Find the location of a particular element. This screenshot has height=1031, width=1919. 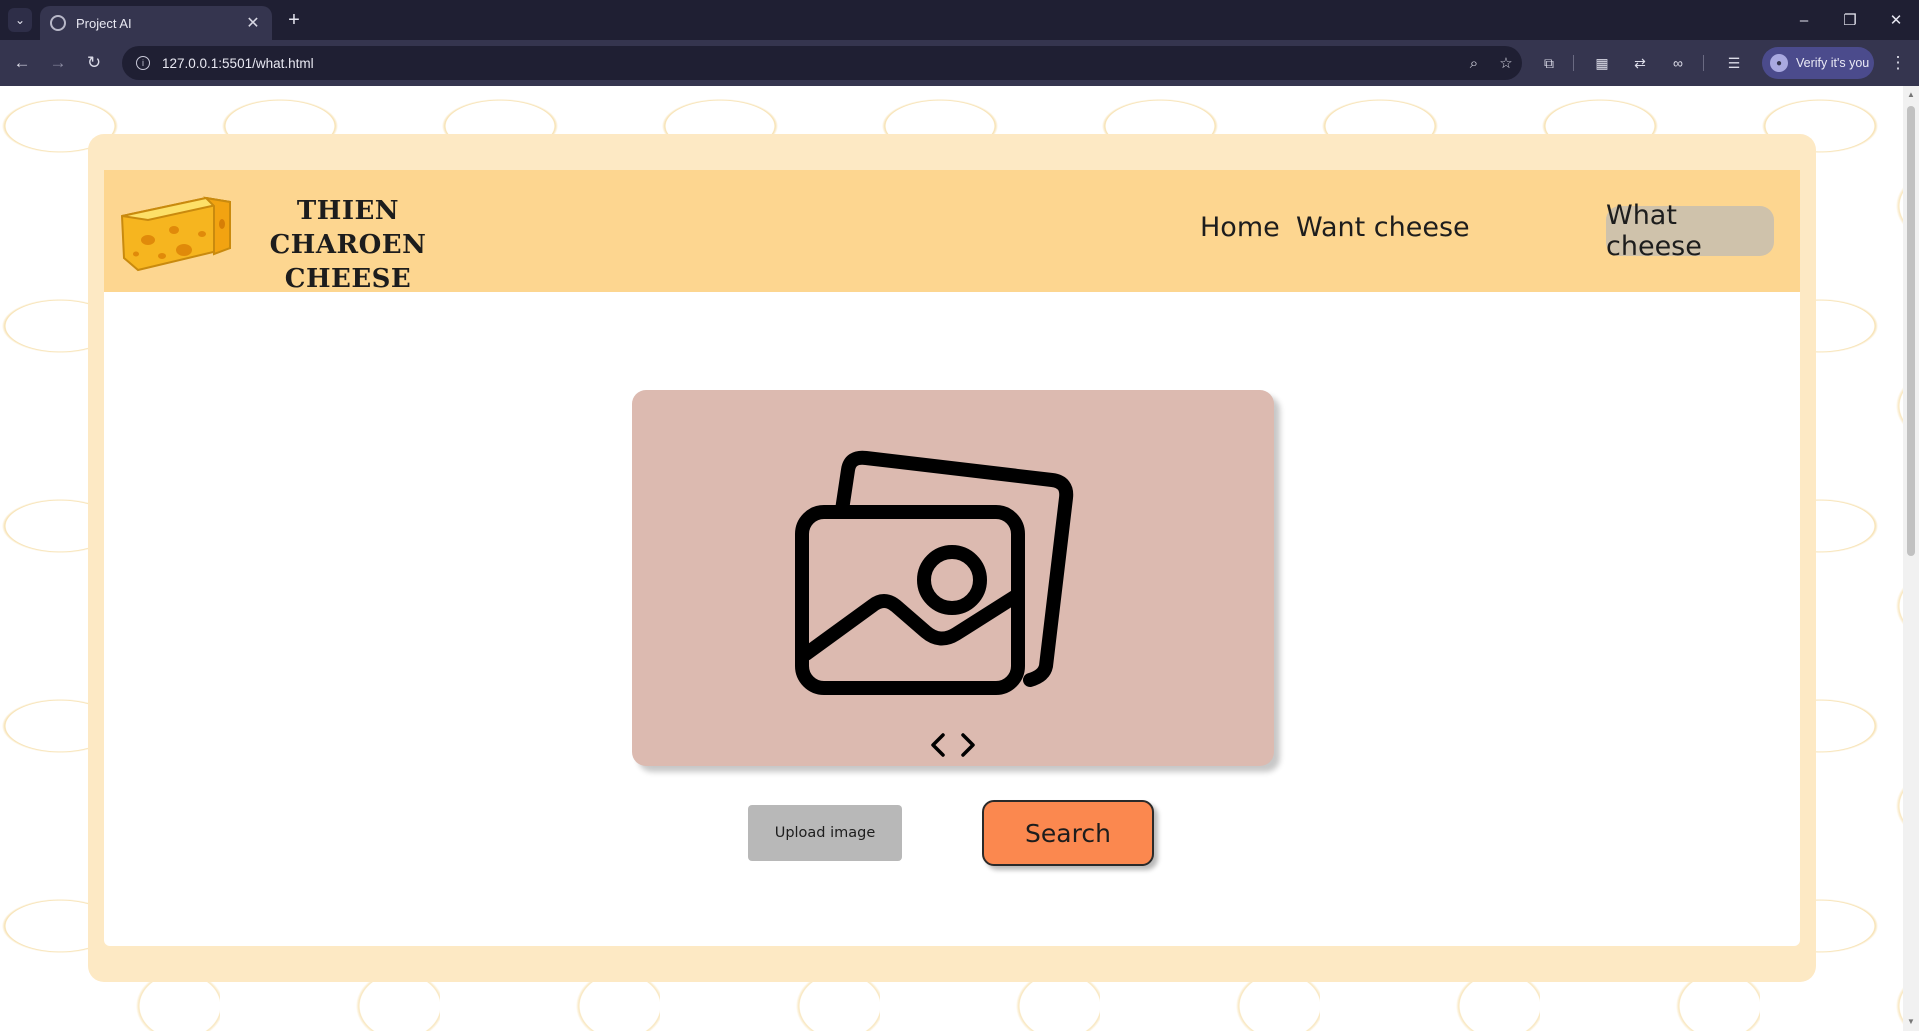

tab-search-dropdown-icon: ⌄ is located at coordinates (20, 20).